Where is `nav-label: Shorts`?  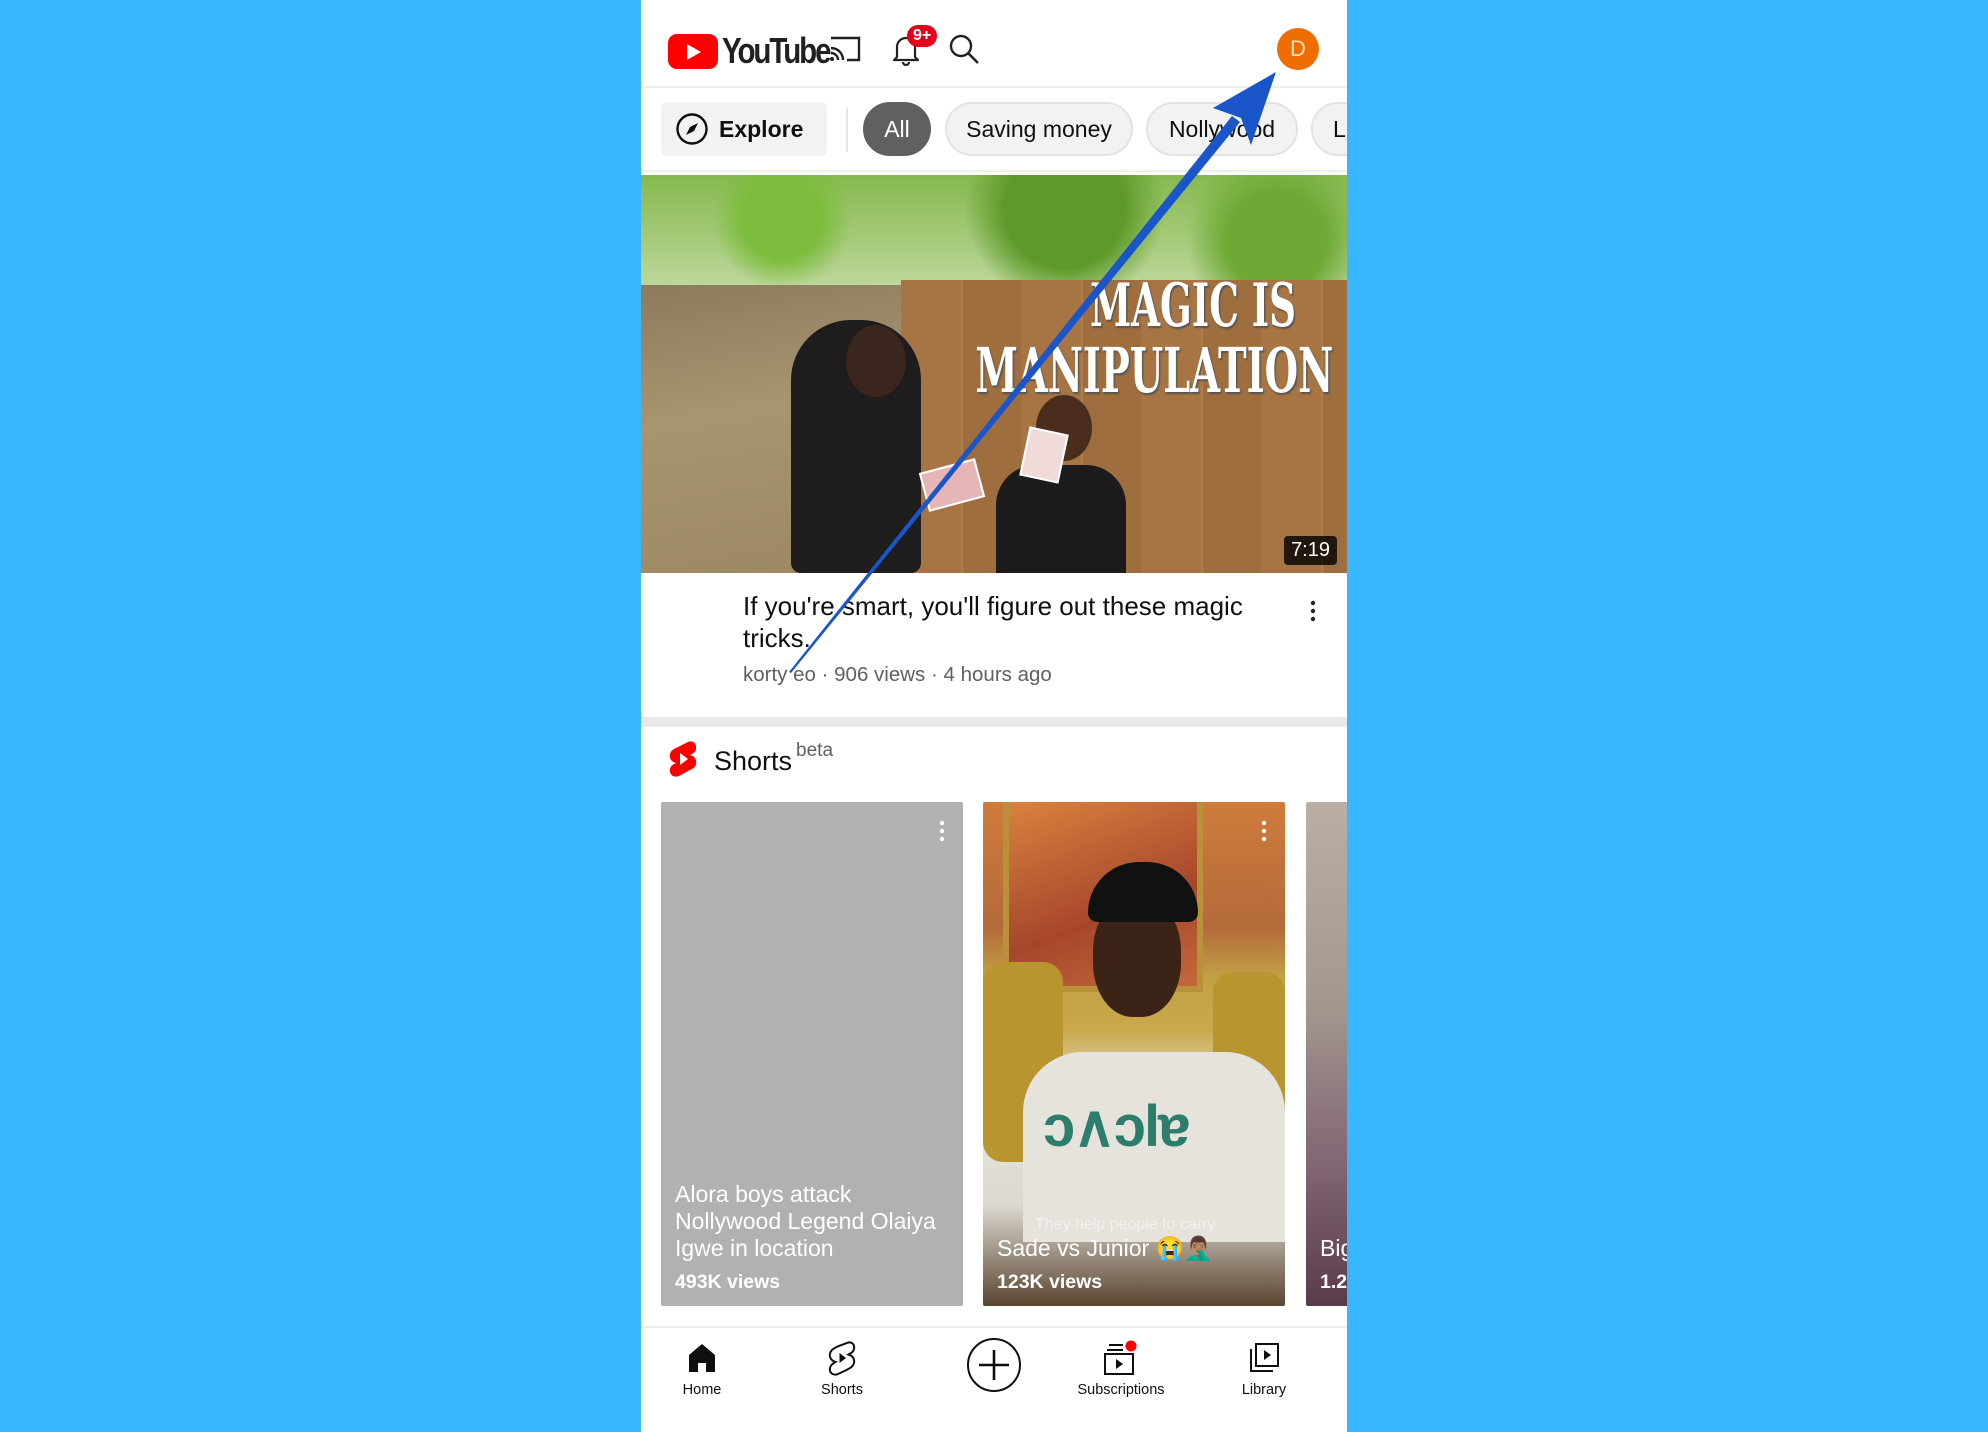
nav-label: Shorts is located at coordinates (842, 1390).